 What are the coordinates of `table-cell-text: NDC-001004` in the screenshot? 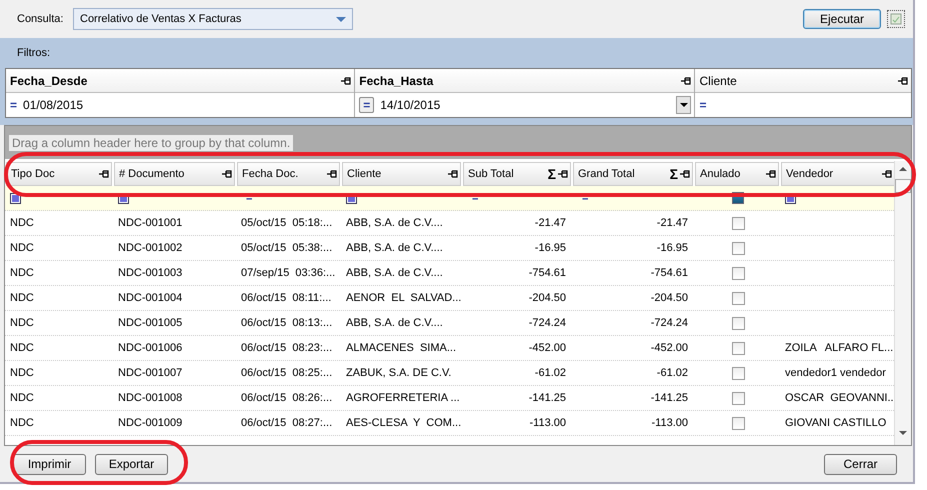 It's located at (150, 298).